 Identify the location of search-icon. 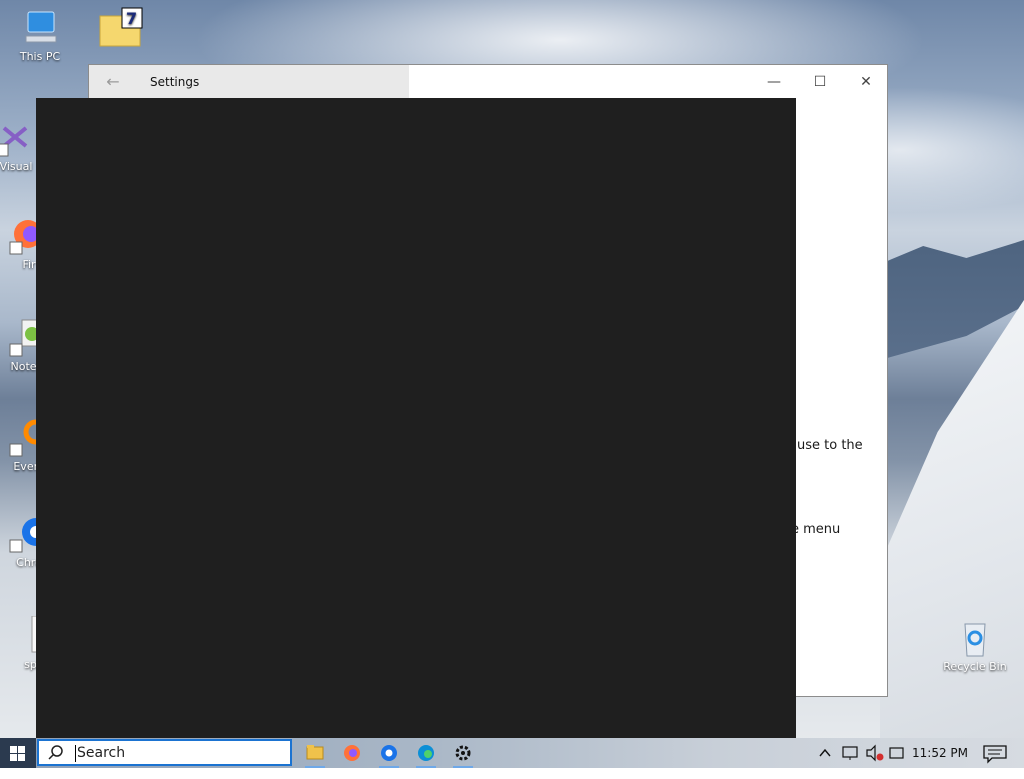
(56, 753).